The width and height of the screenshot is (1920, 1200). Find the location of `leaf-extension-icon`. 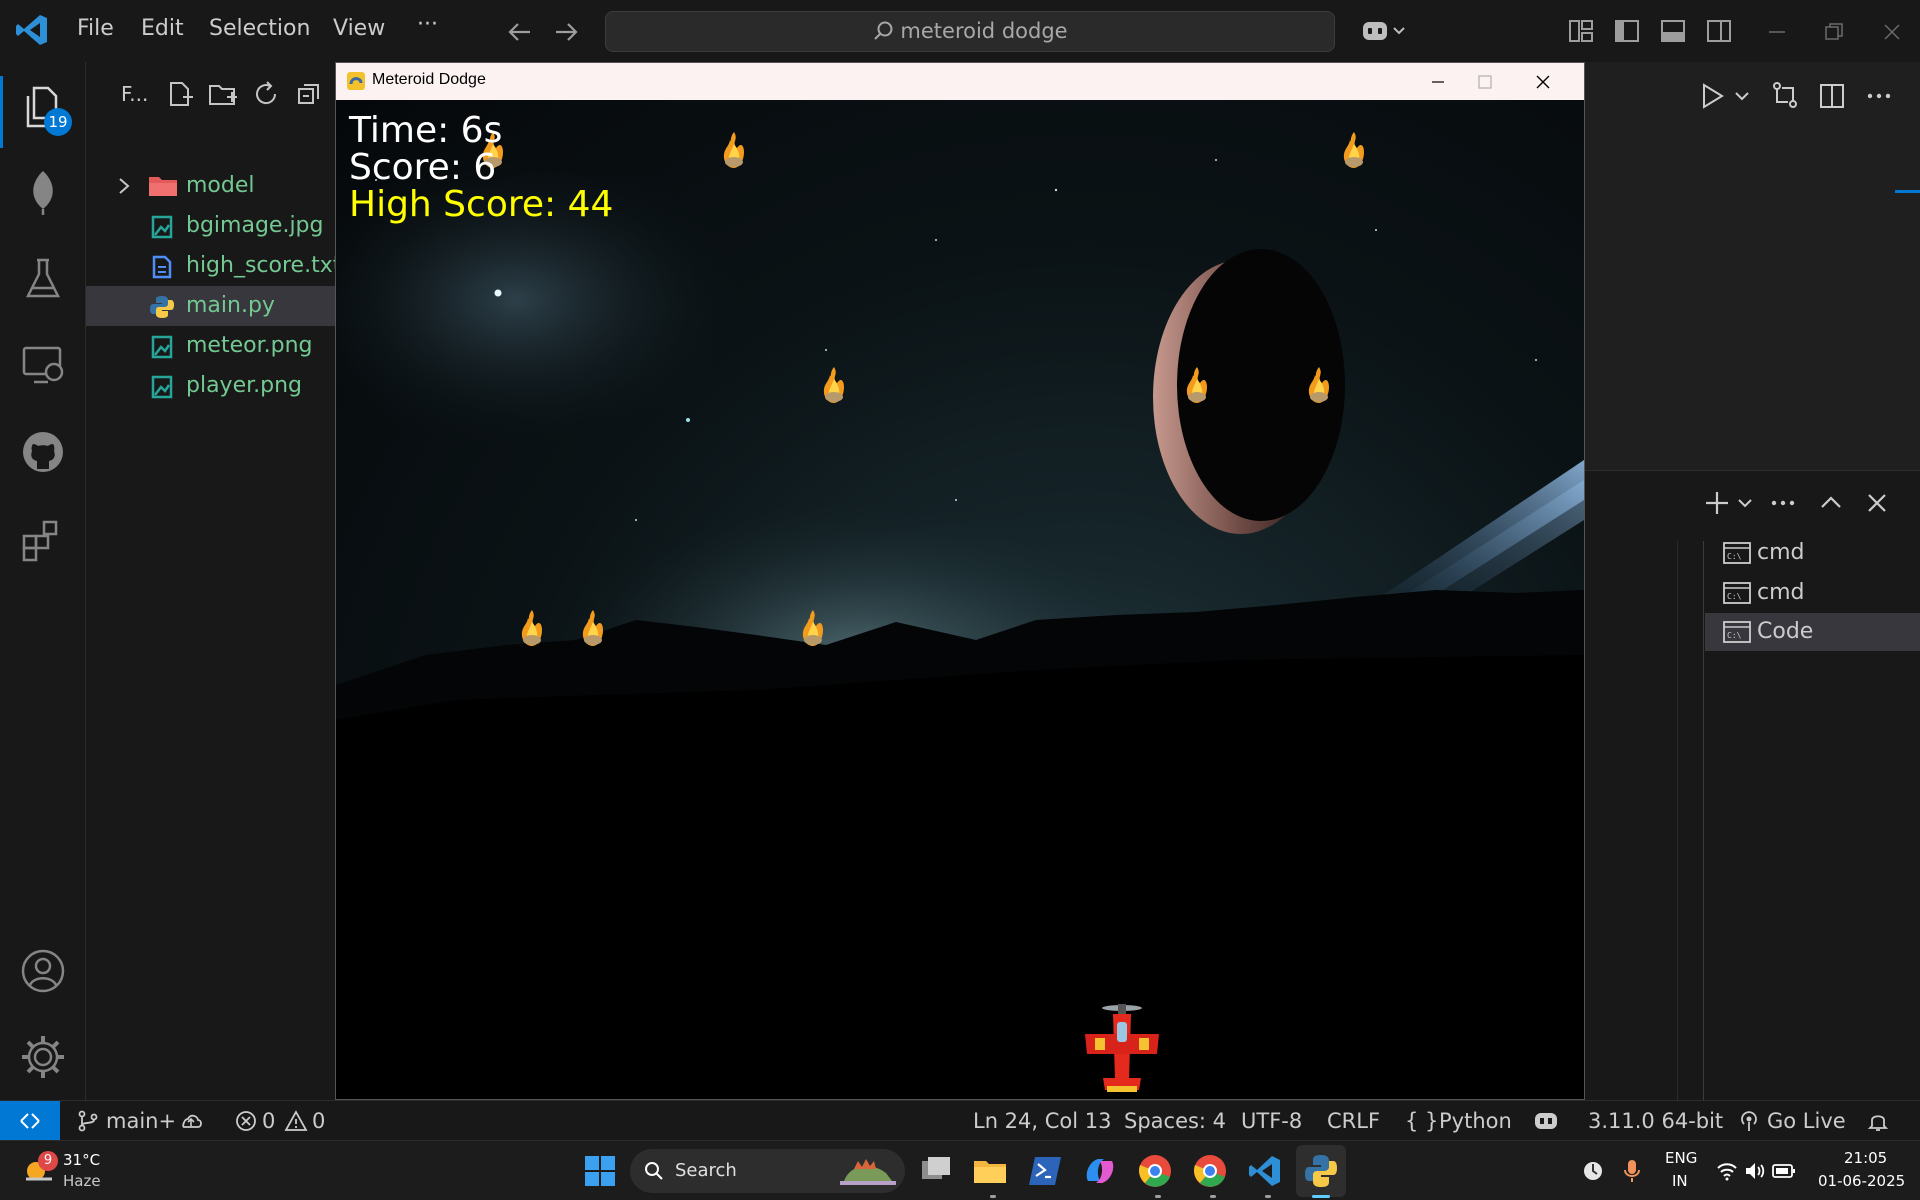

leaf-extension-icon is located at coordinates (43, 192).